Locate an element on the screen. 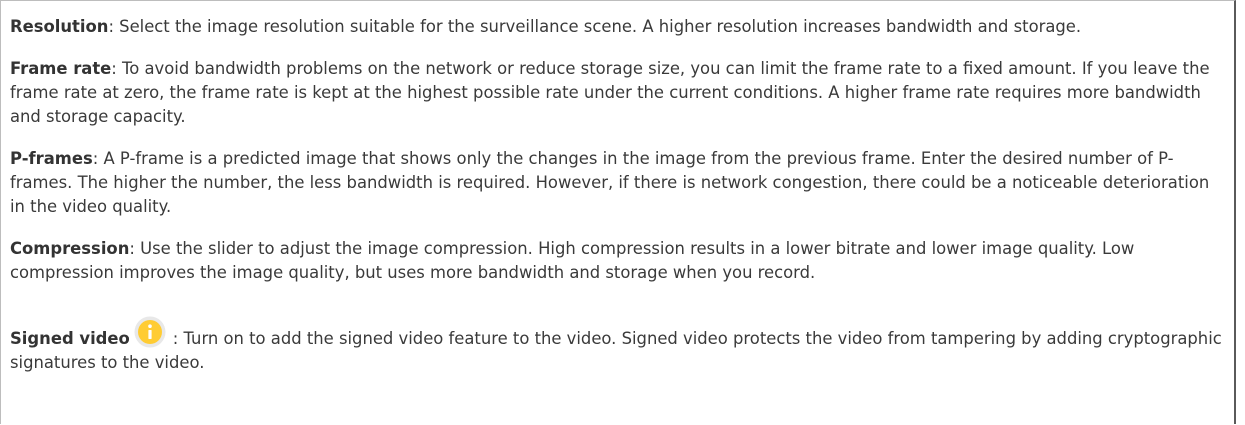  info-icon-graphic is located at coordinates (150, 332).